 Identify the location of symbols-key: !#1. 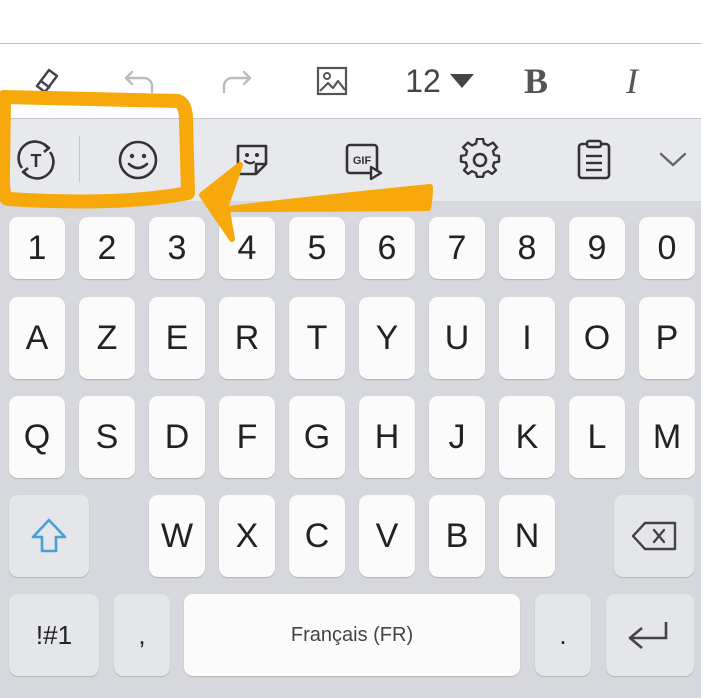
(54, 635).